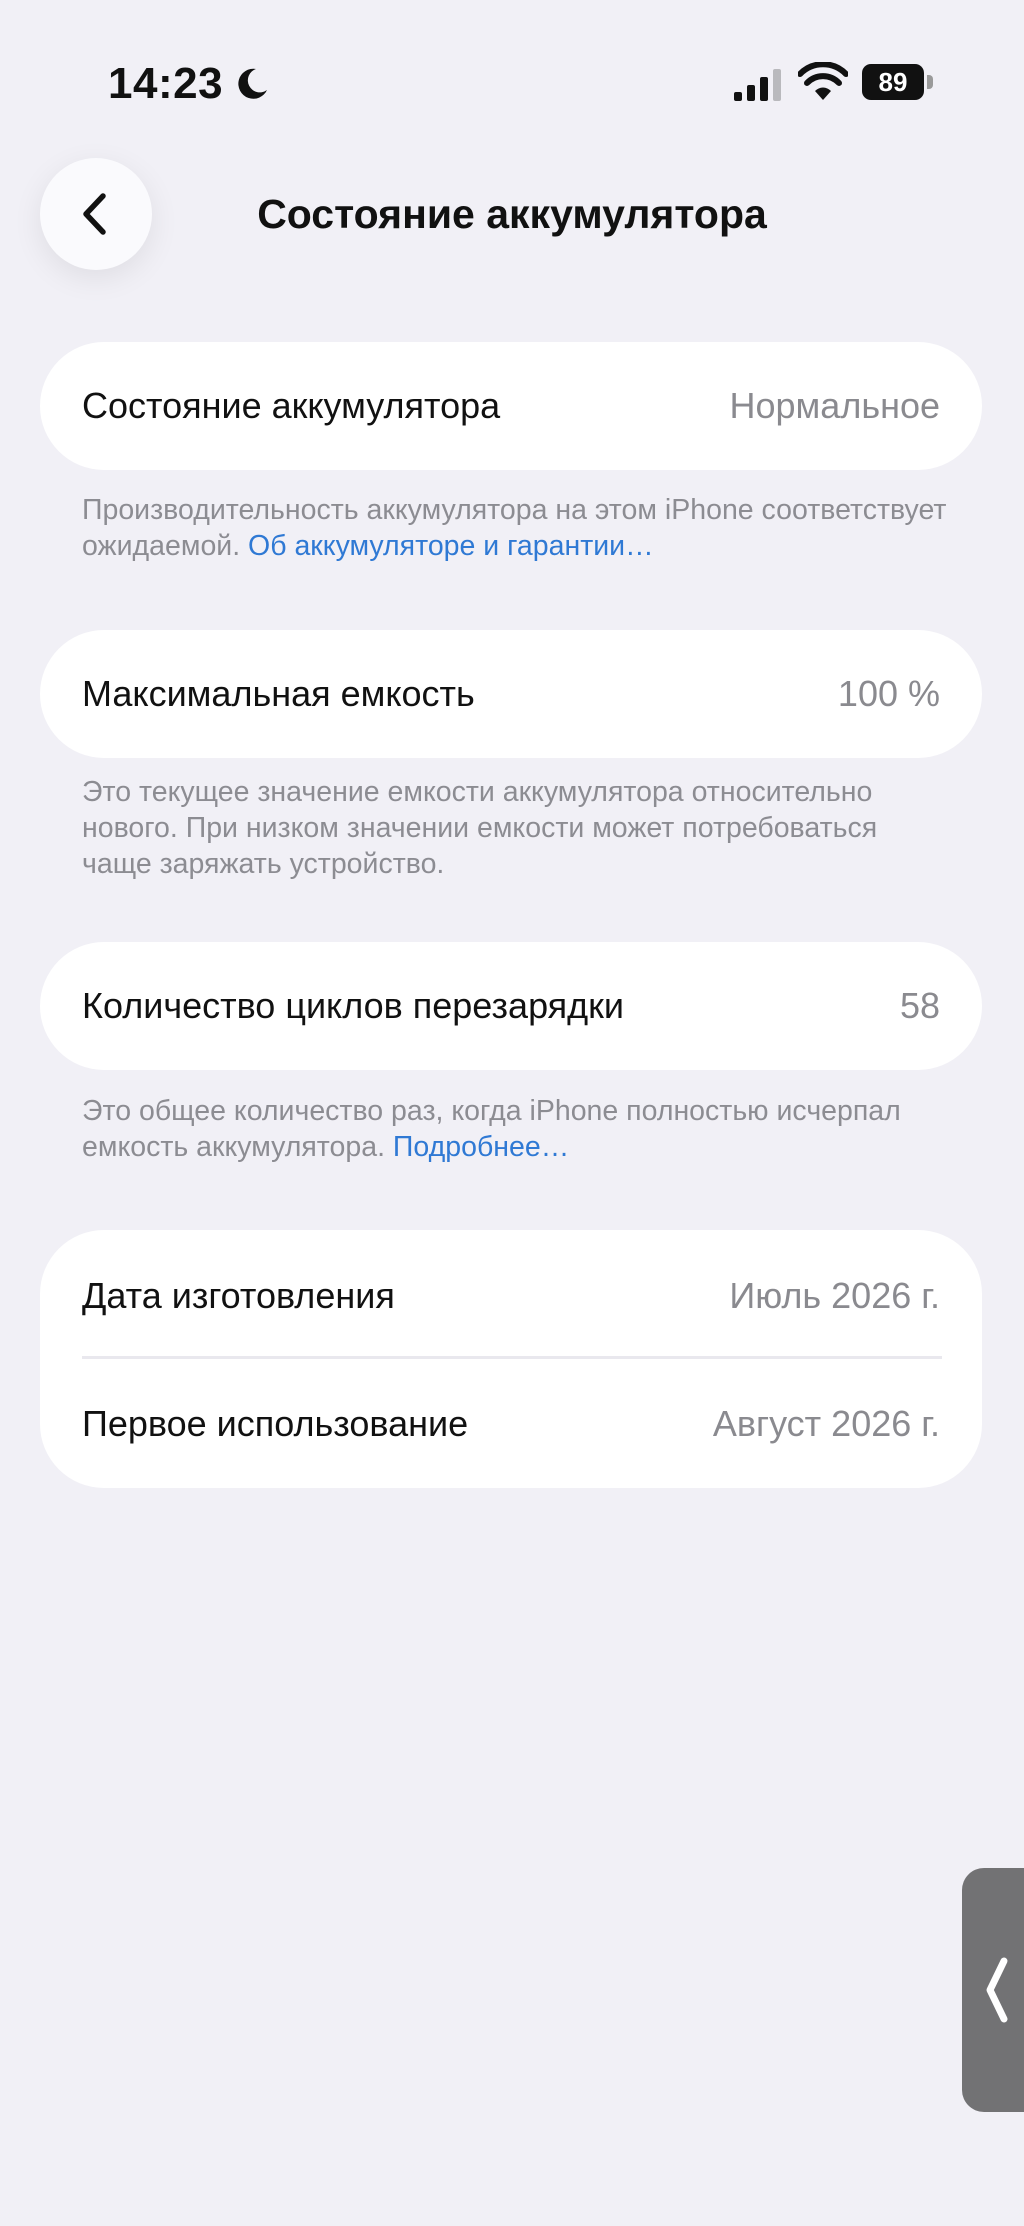  What do you see at coordinates (919, 1005) in the screenshot?
I see `cycle-count-value: 58` at bounding box center [919, 1005].